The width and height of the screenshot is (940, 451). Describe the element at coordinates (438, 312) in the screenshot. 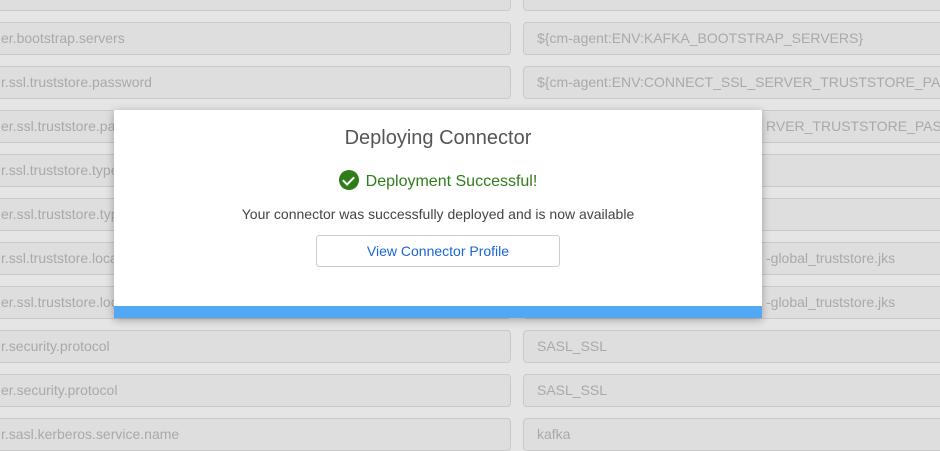

I see `progress-bar` at that location.